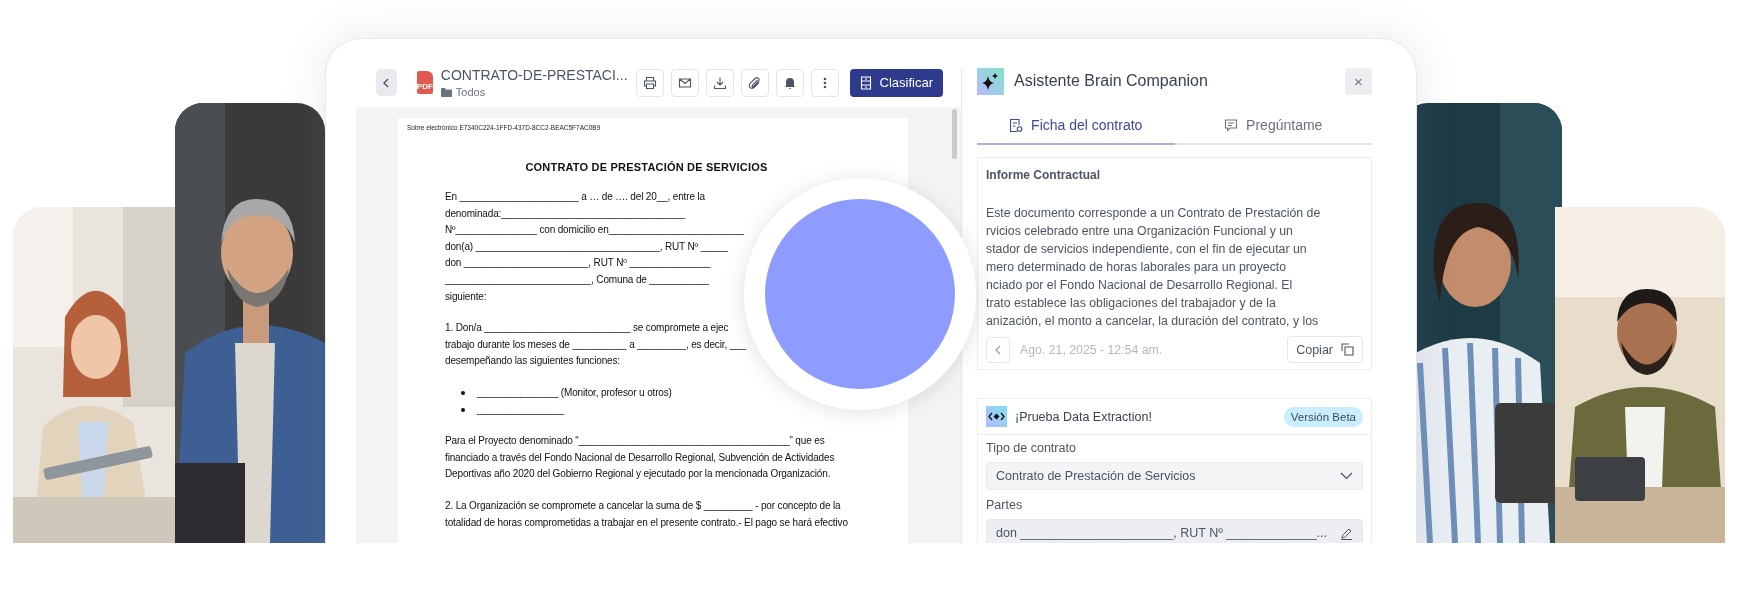 The image size is (1739, 589). Describe the element at coordinates (1325, 349) in the screenshot. I see `copy-button: Copiar` at that location.